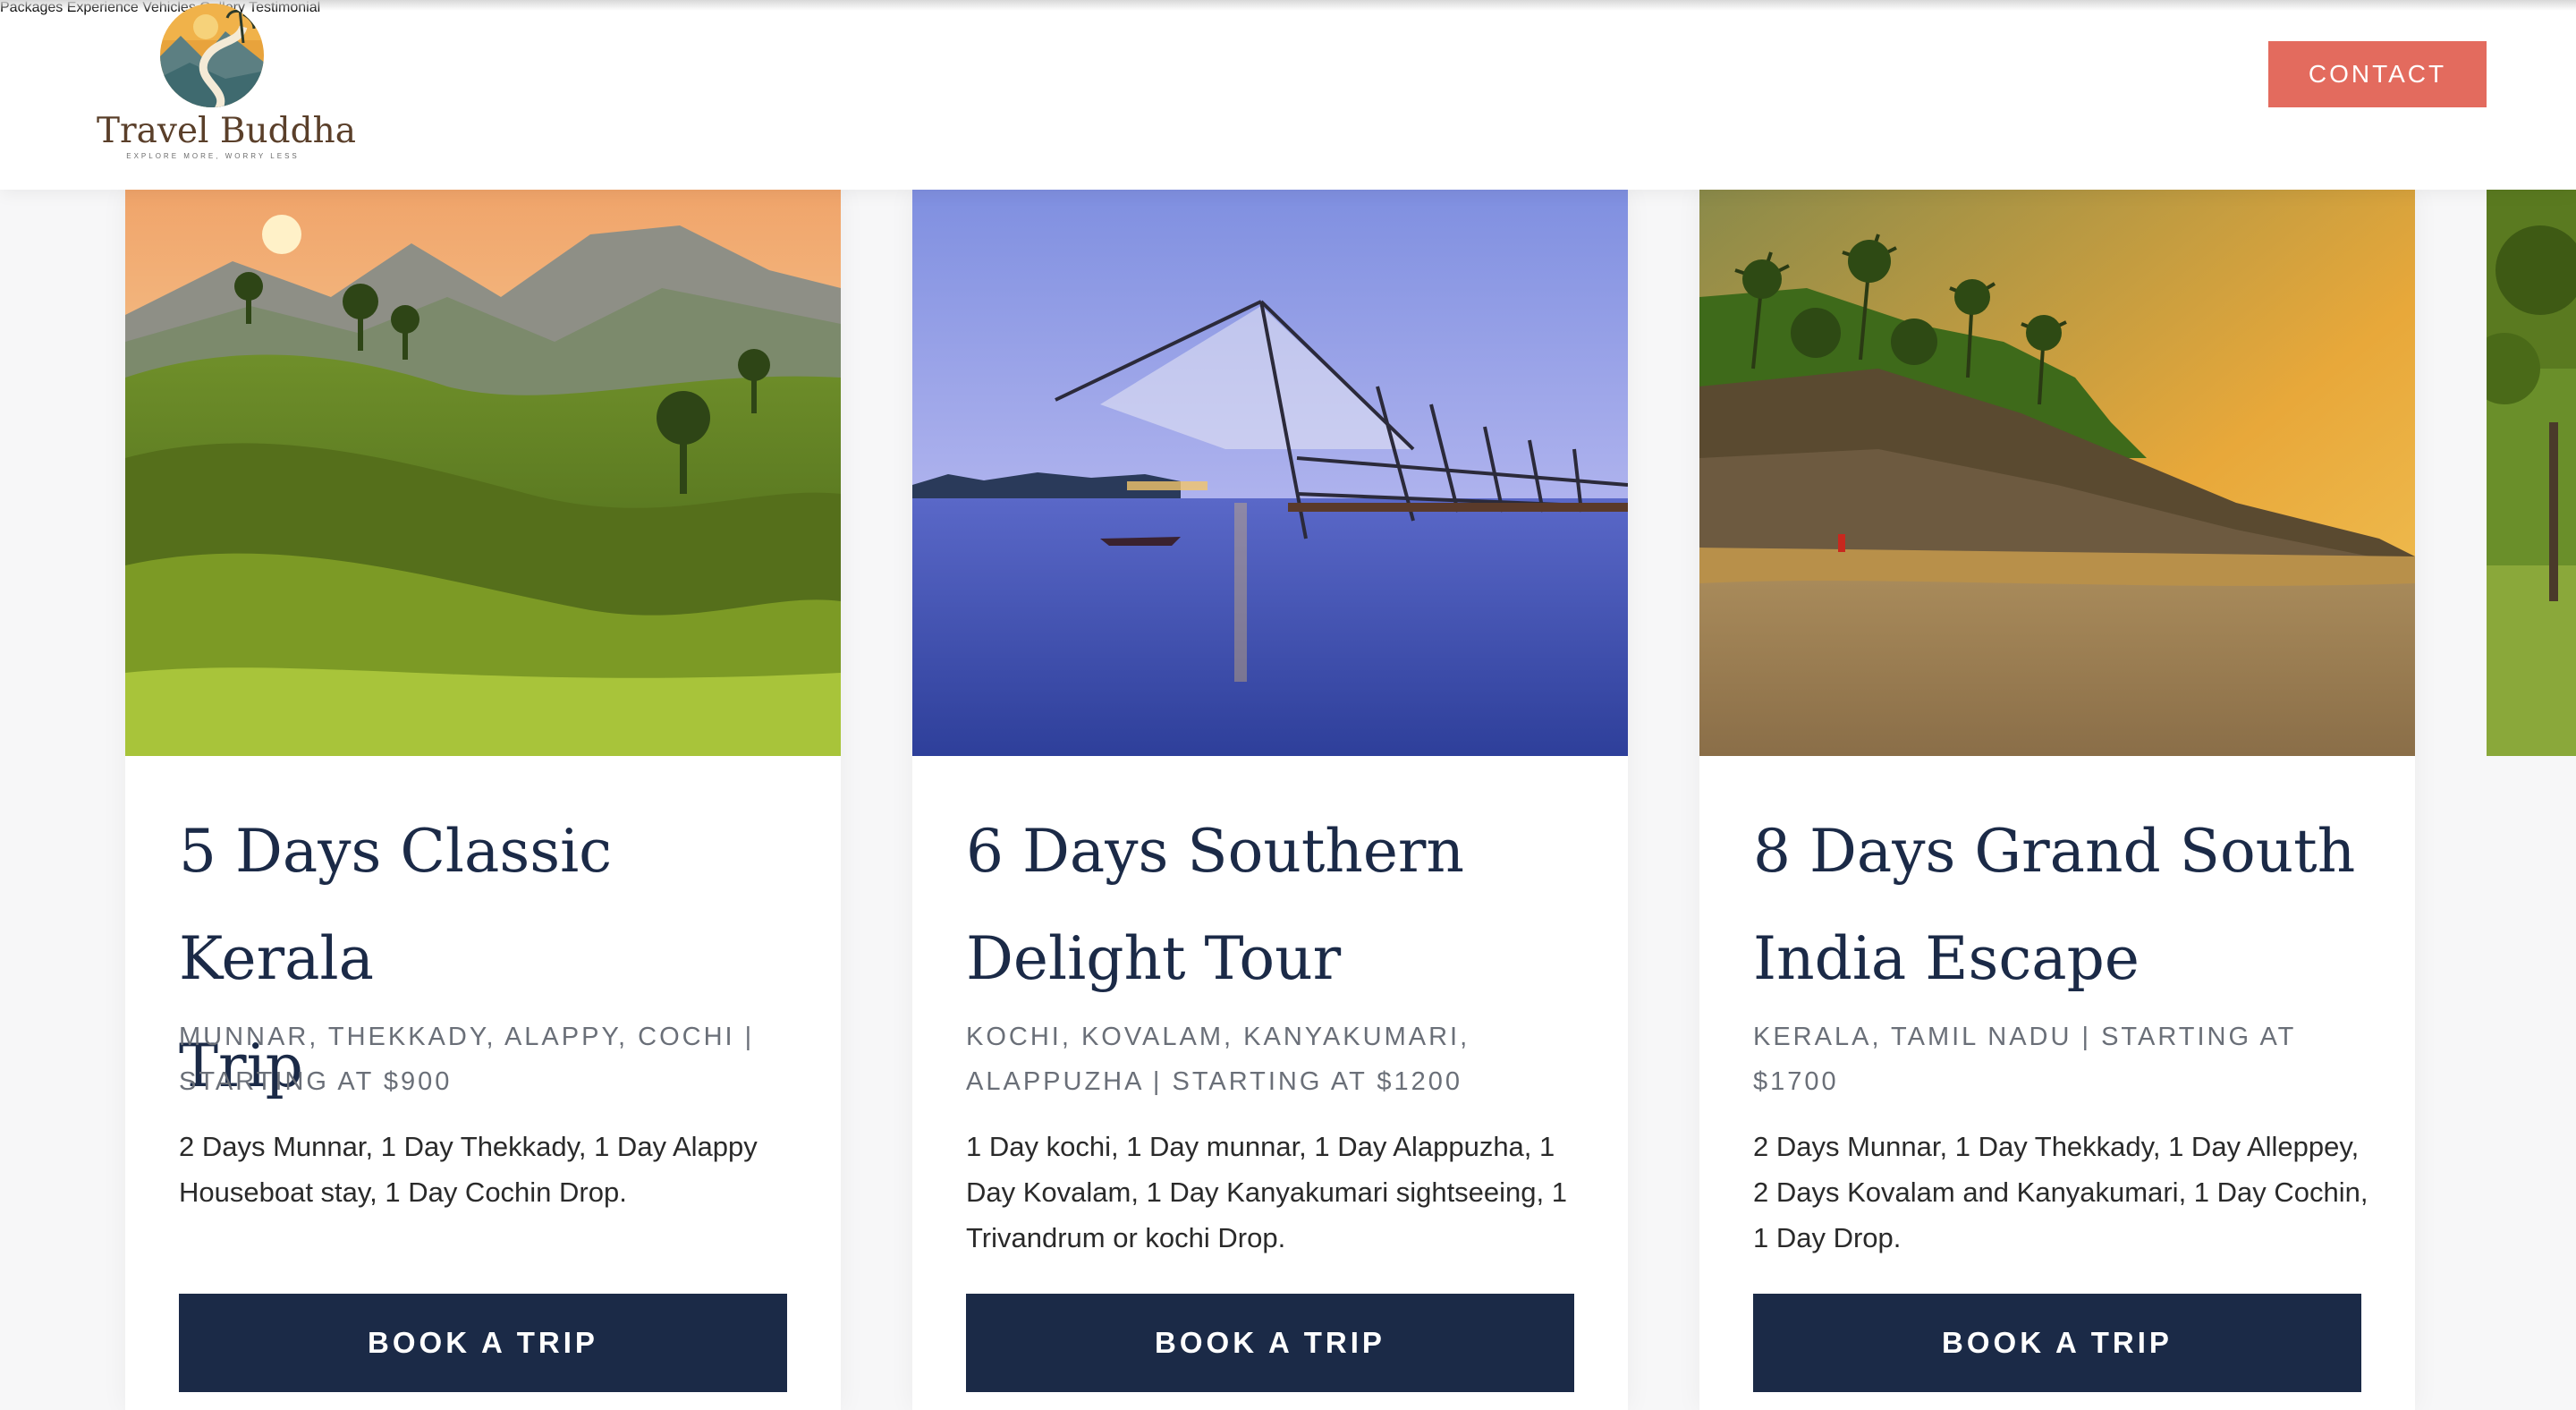 The height and width of the screenshot is (1410, 2576). I want to click on card-meta-line: KERALA, TAMIL NADU | STARTING AT, so click(2025, 1037).